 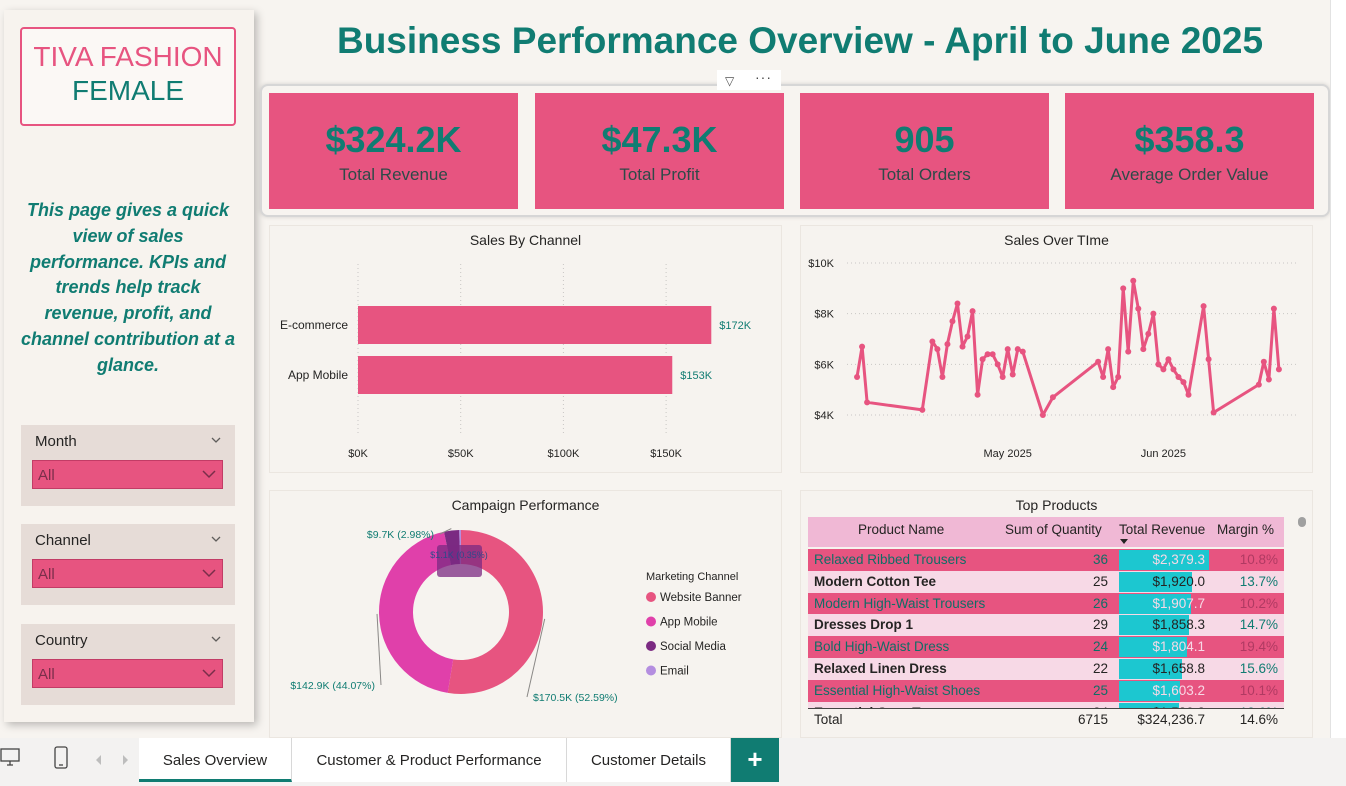 I want to click on kpi-total-orders: 905 Total Orders, so click(x=924, y=151).